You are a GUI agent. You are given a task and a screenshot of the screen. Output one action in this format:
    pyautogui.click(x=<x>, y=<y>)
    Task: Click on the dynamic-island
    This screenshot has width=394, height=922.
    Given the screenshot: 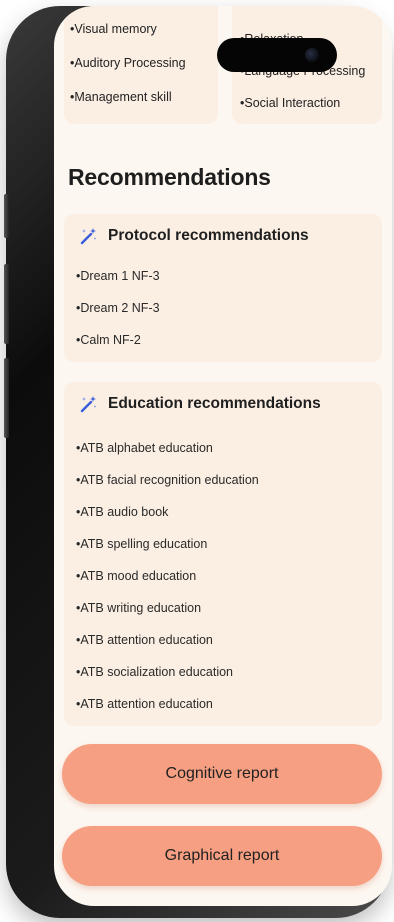 What is the action you would take?
    pyautogui.click(x=277, y=55)
    